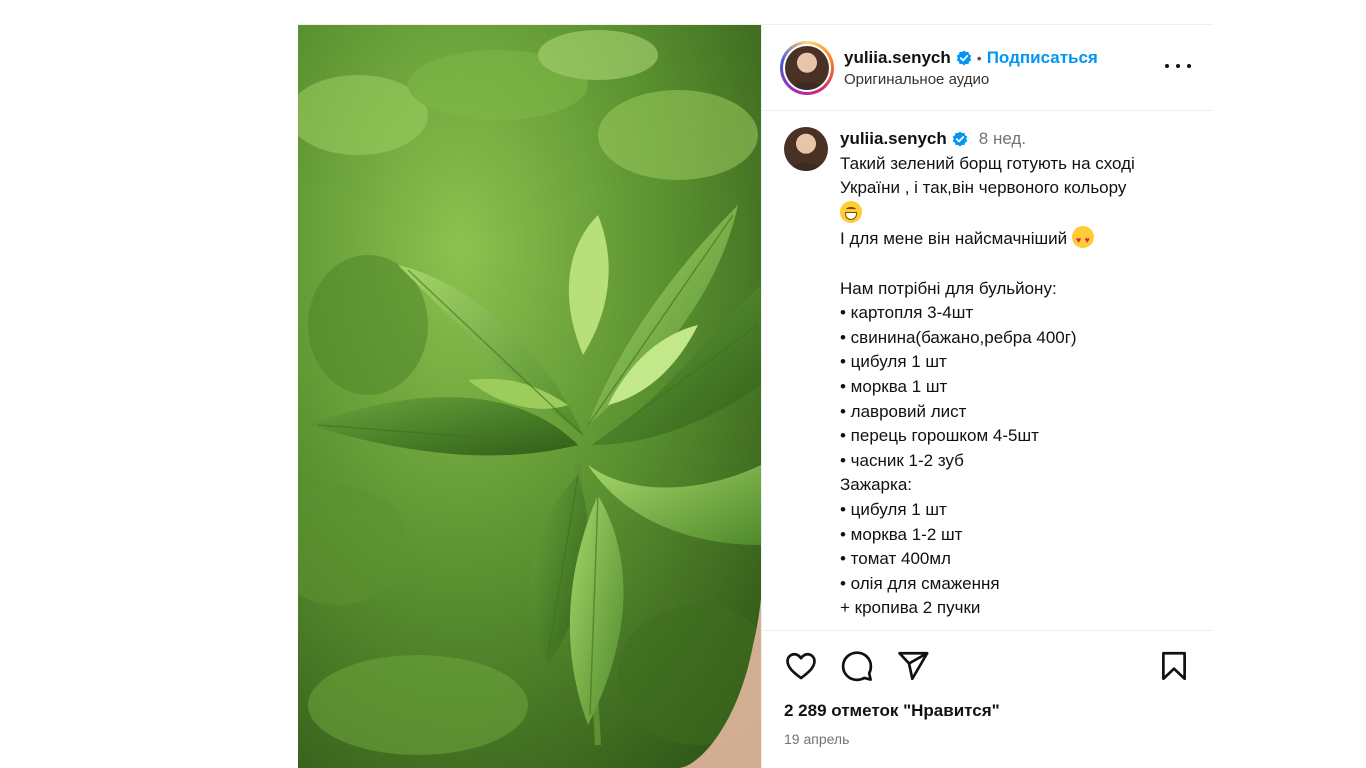 The image size is (1366, 768). I want to click on caption-line: Такий зелений борщ готують на сході, so click(987, 163).